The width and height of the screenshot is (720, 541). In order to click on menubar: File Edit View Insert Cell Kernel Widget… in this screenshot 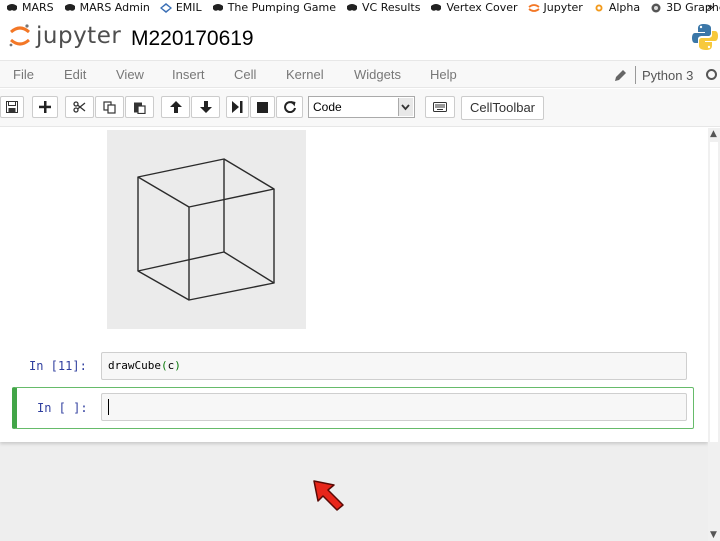, I will do `click(360, 74)`.